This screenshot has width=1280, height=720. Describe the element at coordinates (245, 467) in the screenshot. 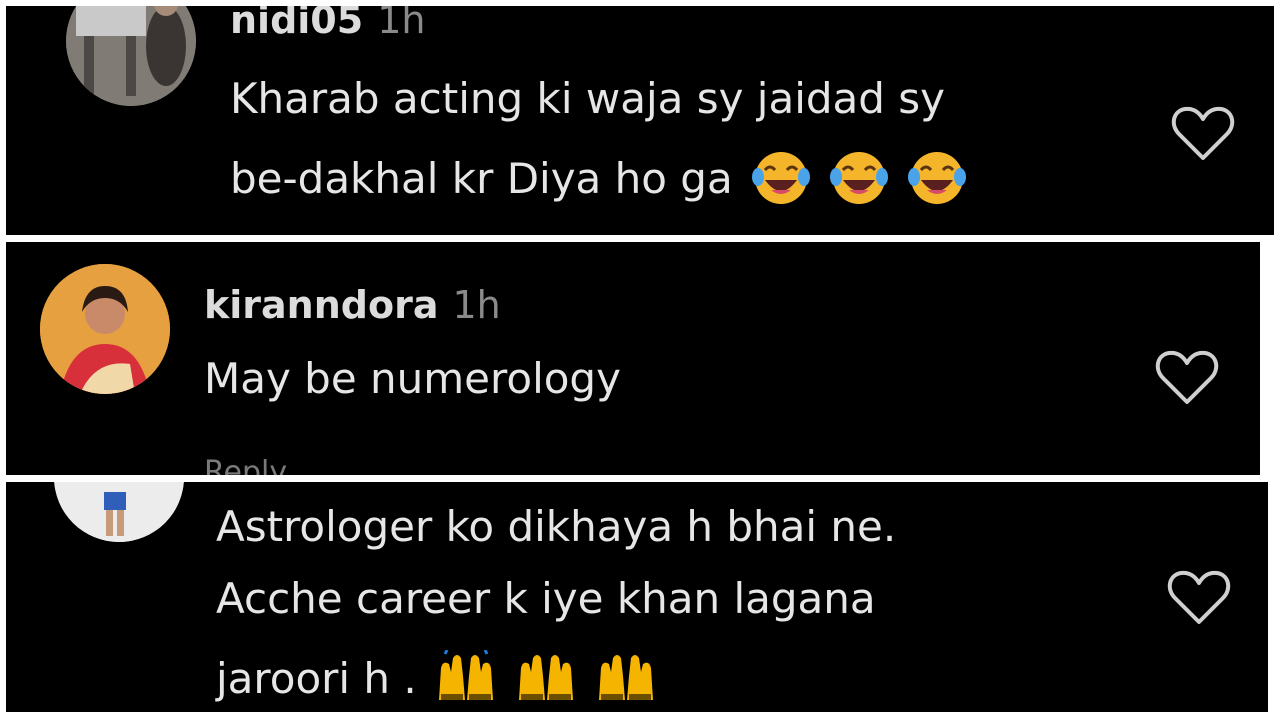

I see `reply-link: Reply` at that location.